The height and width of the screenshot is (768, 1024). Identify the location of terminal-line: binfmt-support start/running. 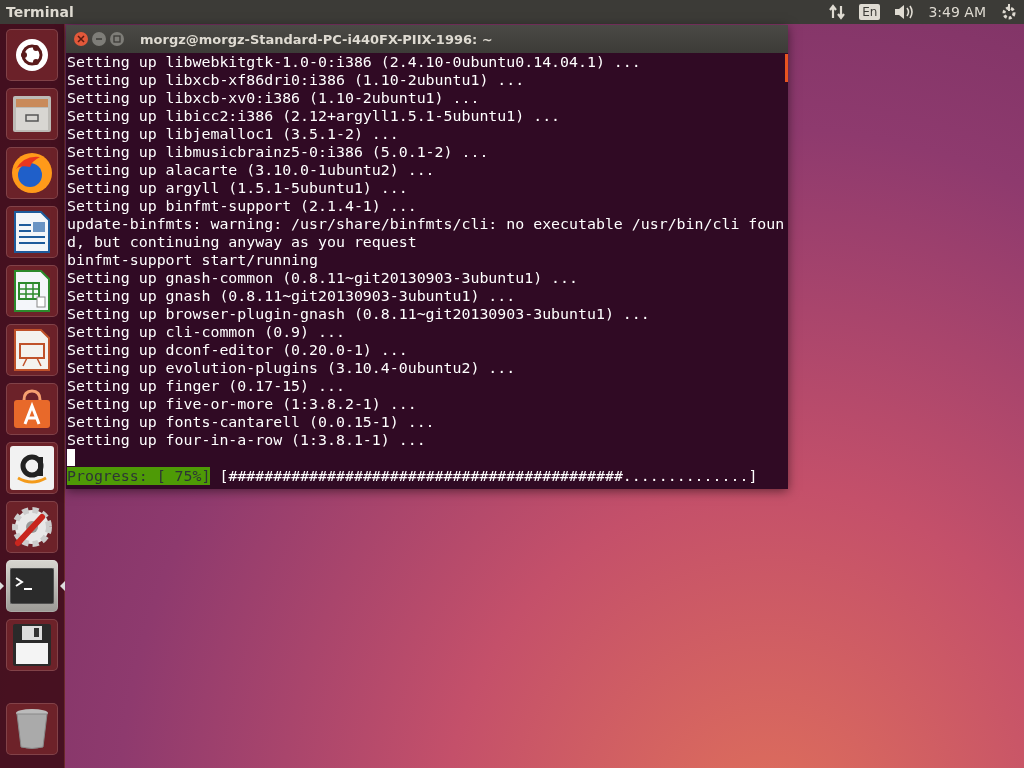
(193, 260).